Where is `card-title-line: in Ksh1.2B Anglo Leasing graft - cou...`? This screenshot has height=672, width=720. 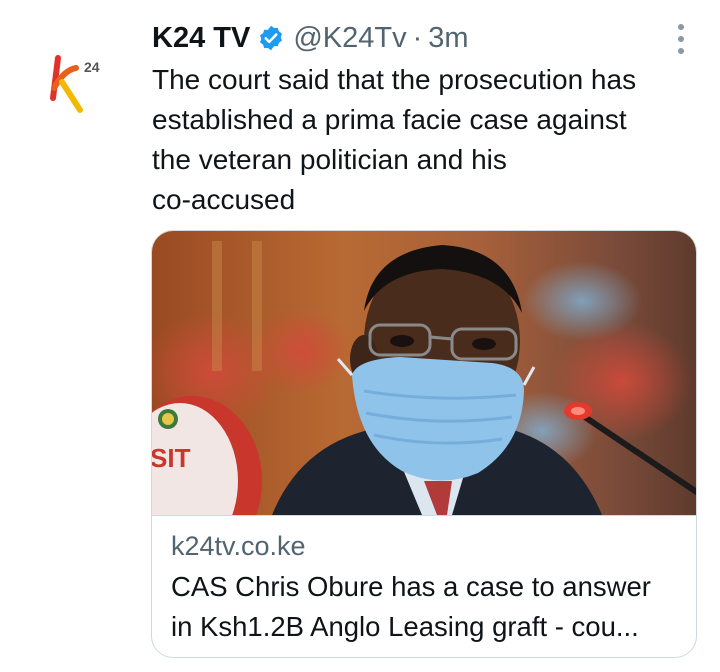 card-title-line: in Ksh1.2B Anglo Leasing graft - cou... is located at coordinates (405, 626).